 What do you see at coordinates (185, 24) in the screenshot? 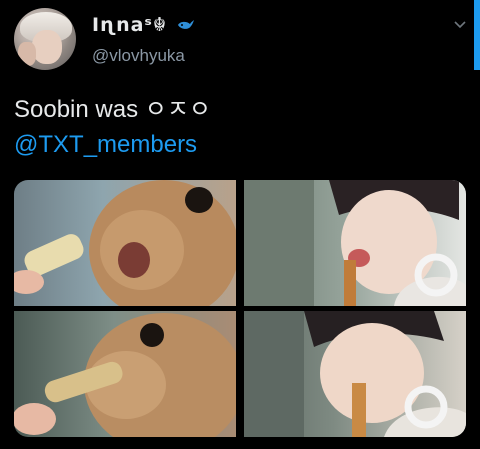
I see `whale-icon` at bounding box center [185, 24].